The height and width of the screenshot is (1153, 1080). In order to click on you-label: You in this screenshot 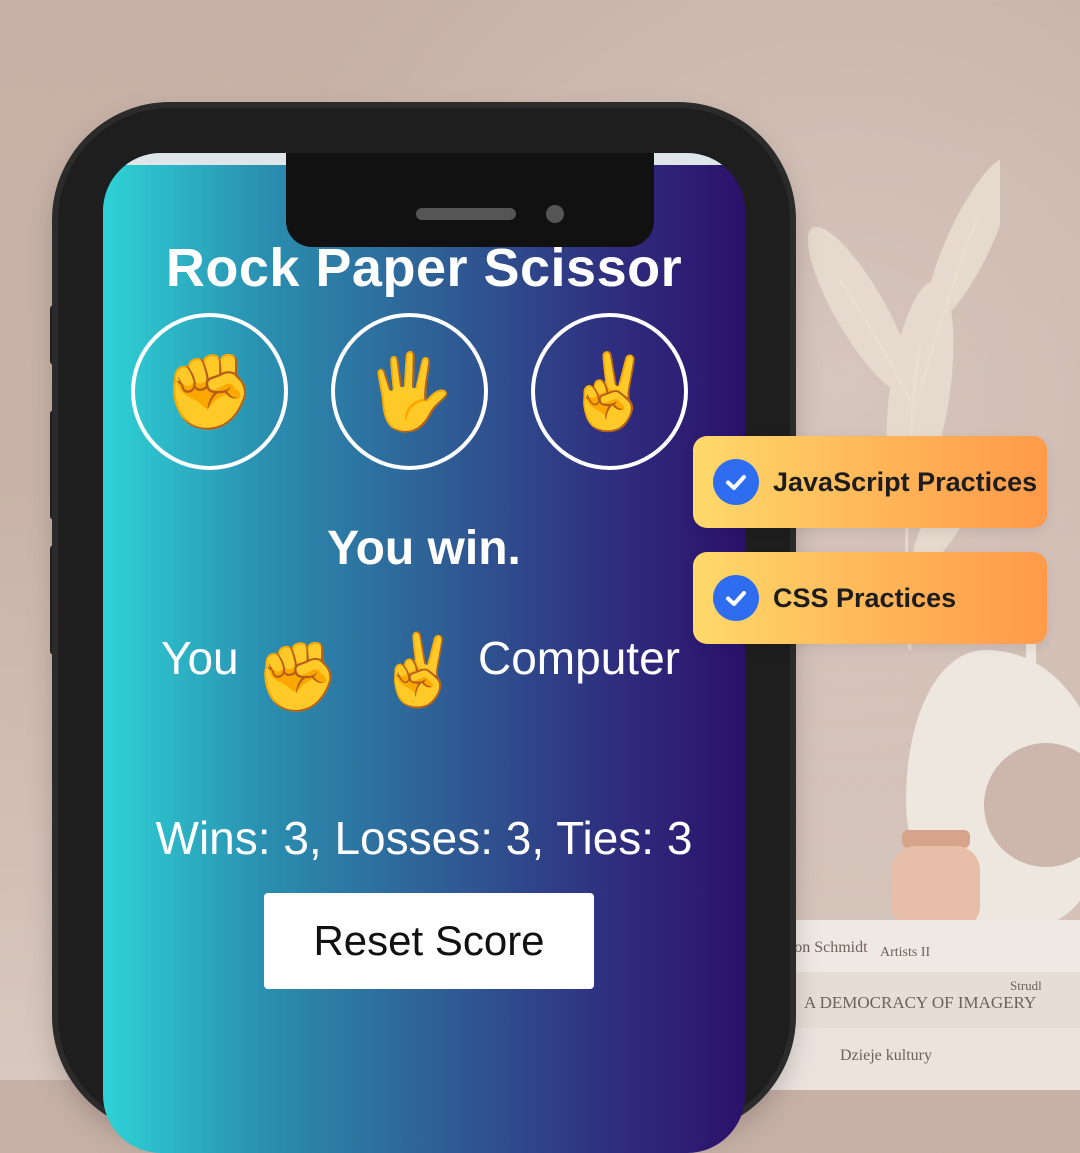, I will do `click(200, 658)`.